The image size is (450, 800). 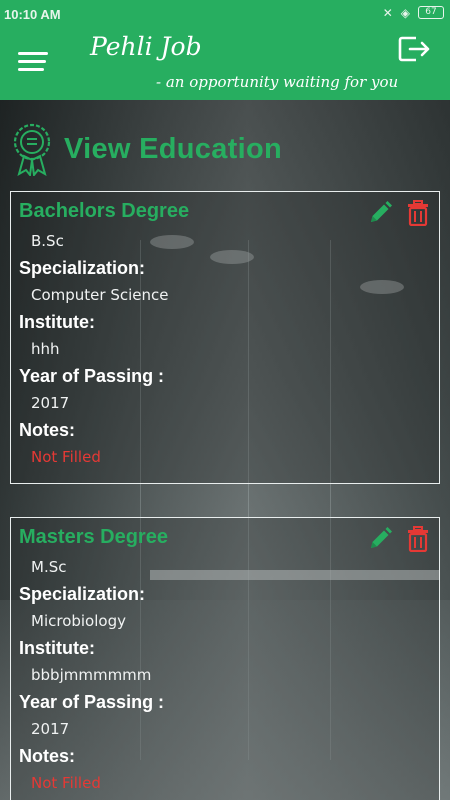 I want to click on wifi-icon: ◈, so click(x=405, y=13).